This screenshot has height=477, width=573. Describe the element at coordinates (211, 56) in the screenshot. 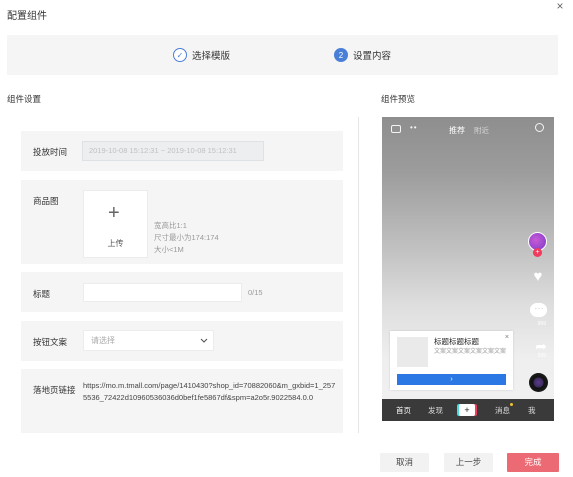

I see `step-label: 选择模版` at that location.